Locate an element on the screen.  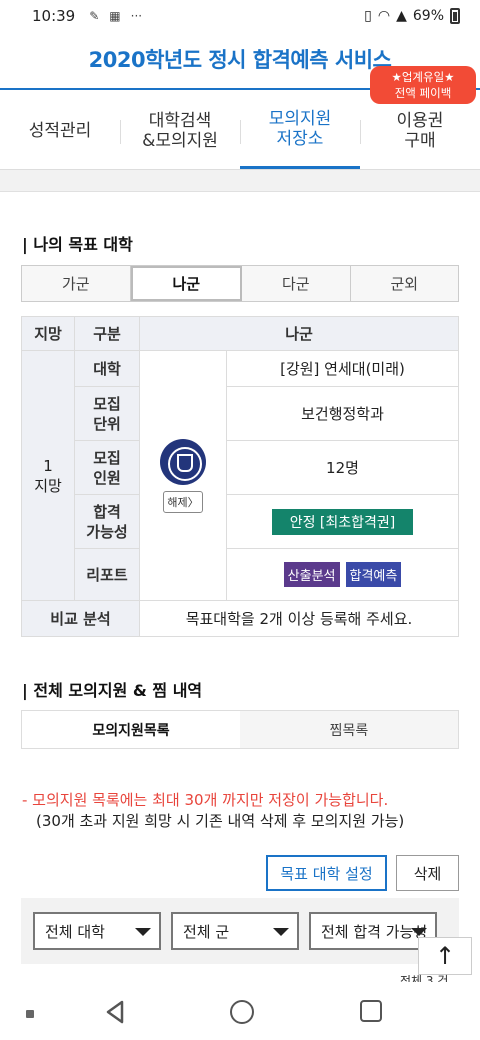
arrow-up-icon: ↑ is located at coordinates (445, 956).